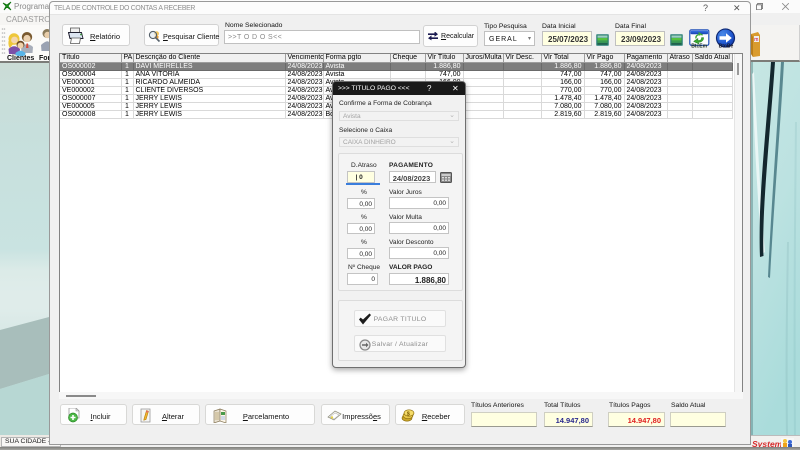  Describe the element at coordinates (756, 40) in the screenshot. I see `svg-text: m` at that location.